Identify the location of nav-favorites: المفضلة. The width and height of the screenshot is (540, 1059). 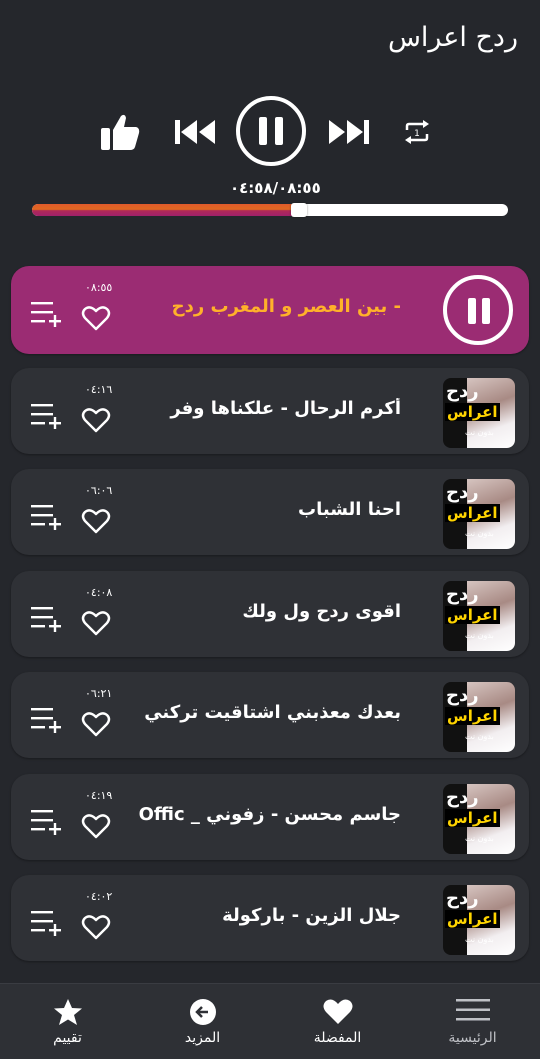
(337, 1021).